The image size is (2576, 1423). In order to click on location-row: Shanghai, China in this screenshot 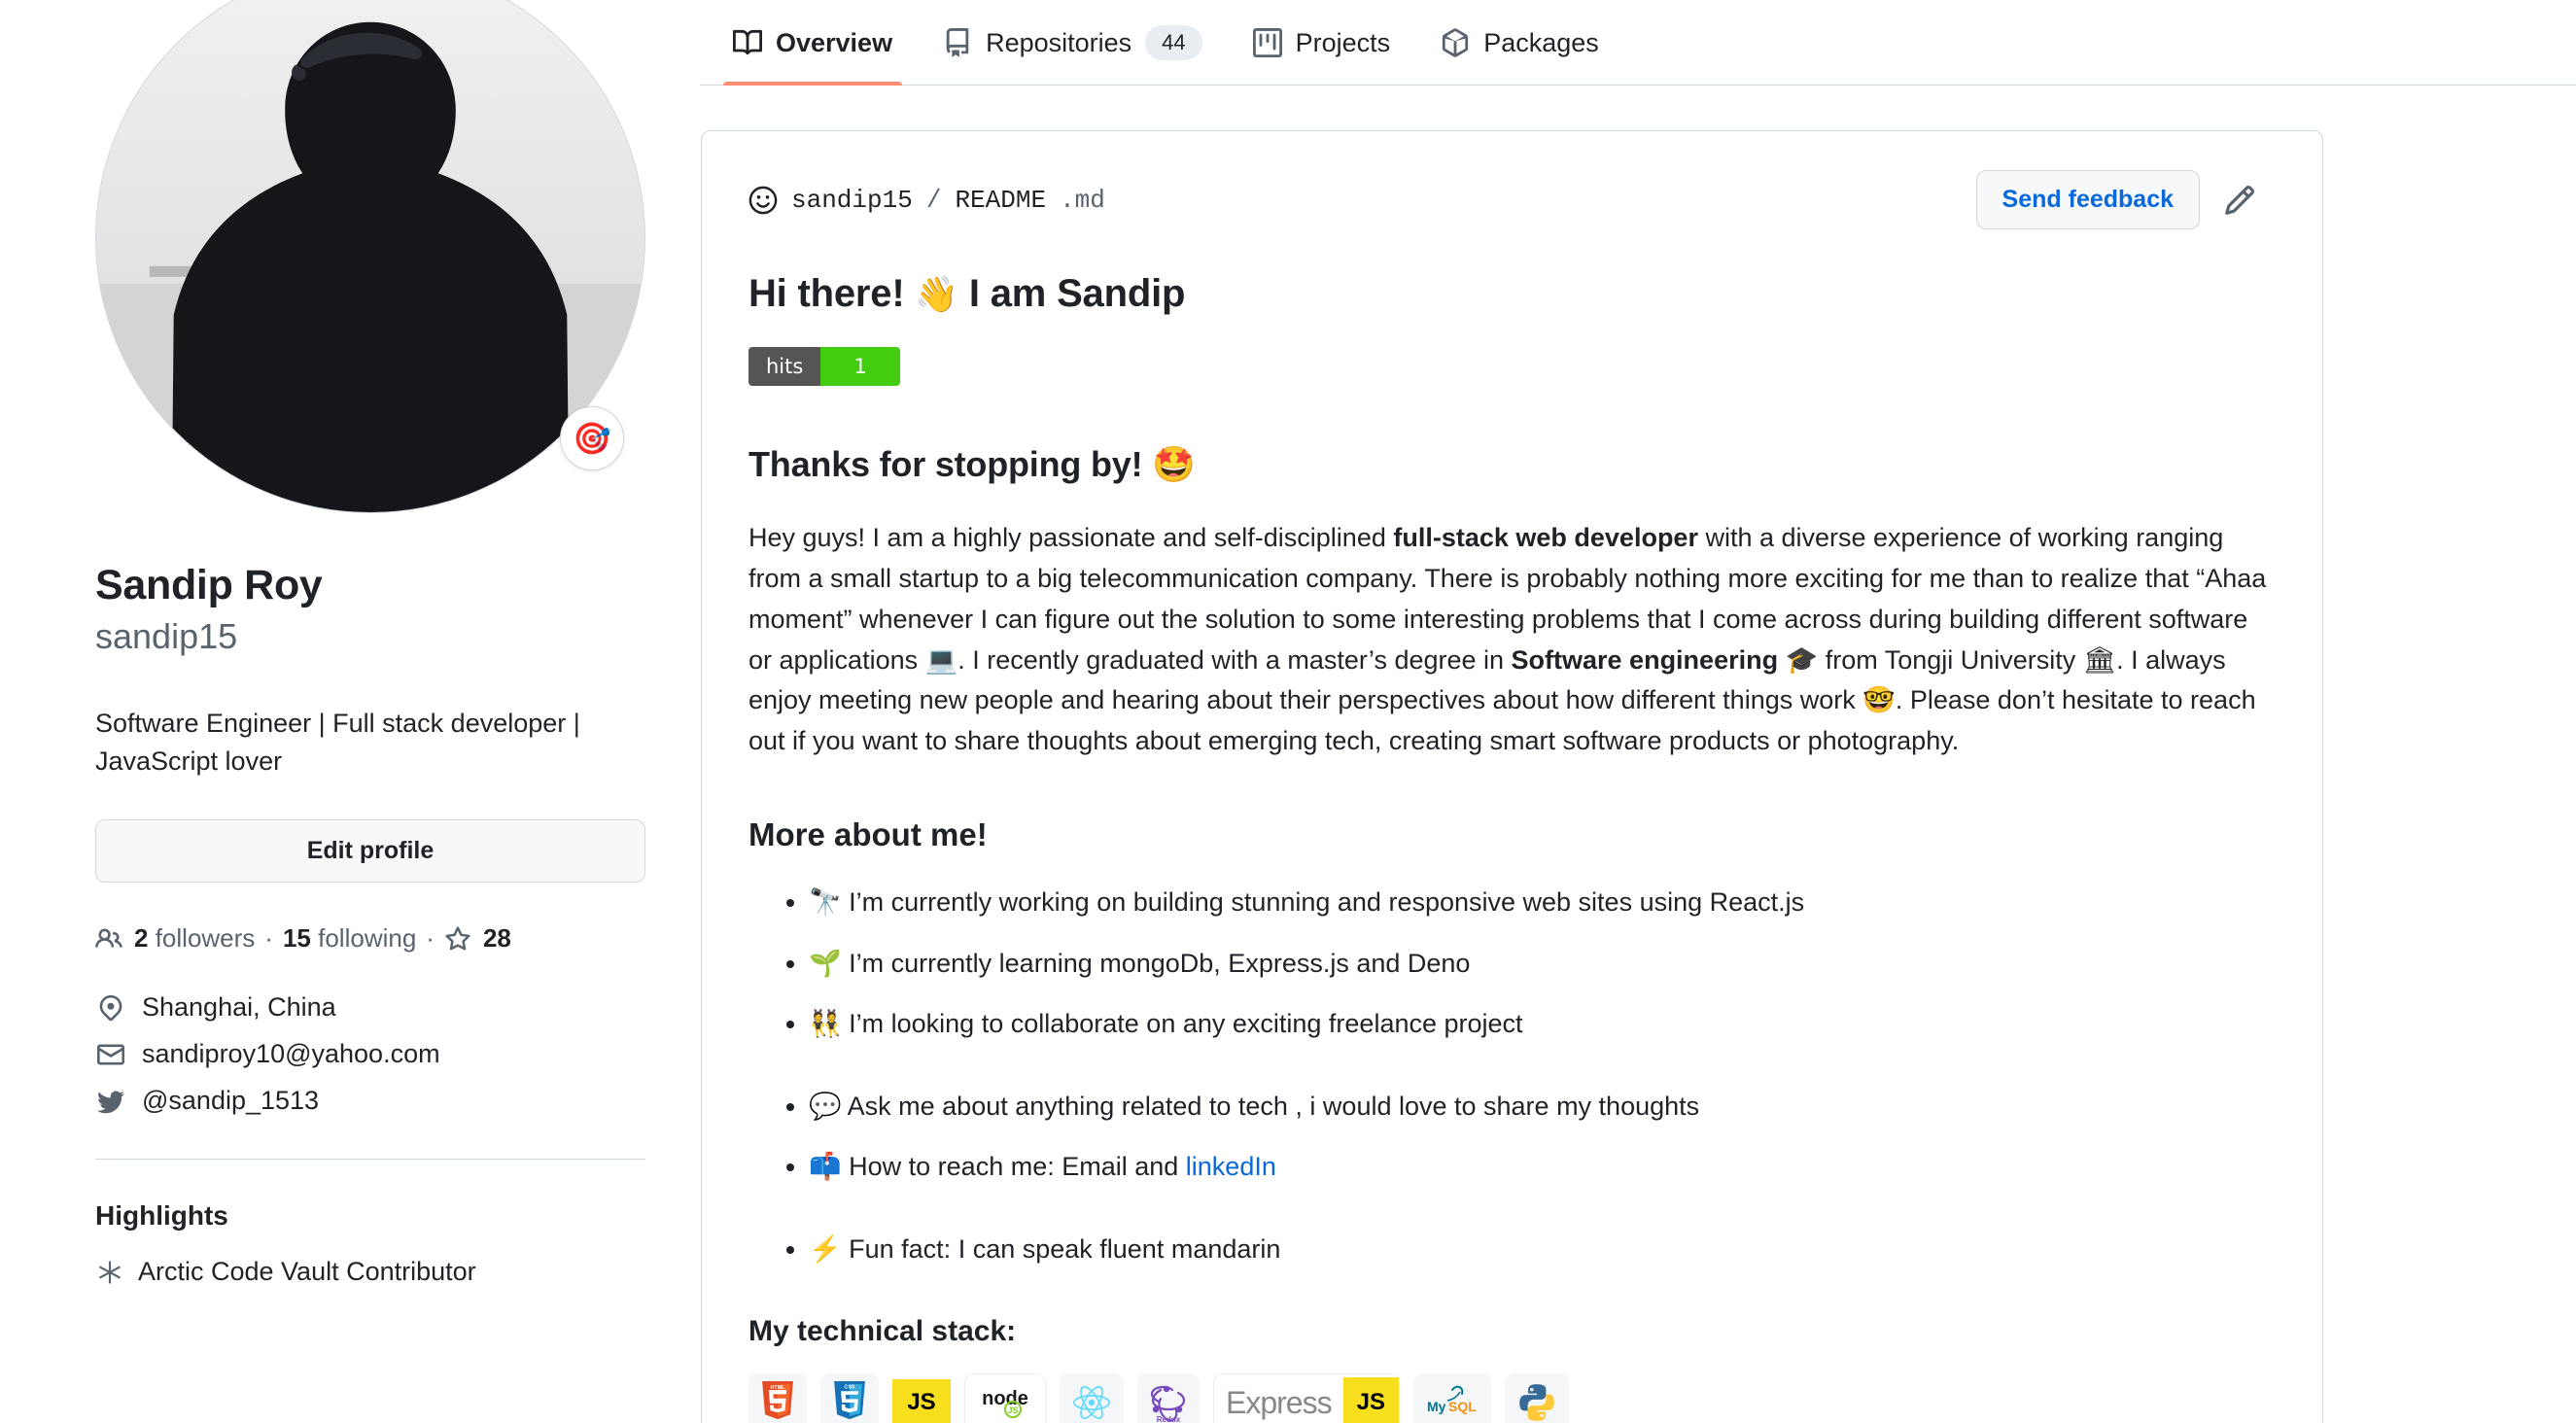, I will do `click(398, 1007)`.